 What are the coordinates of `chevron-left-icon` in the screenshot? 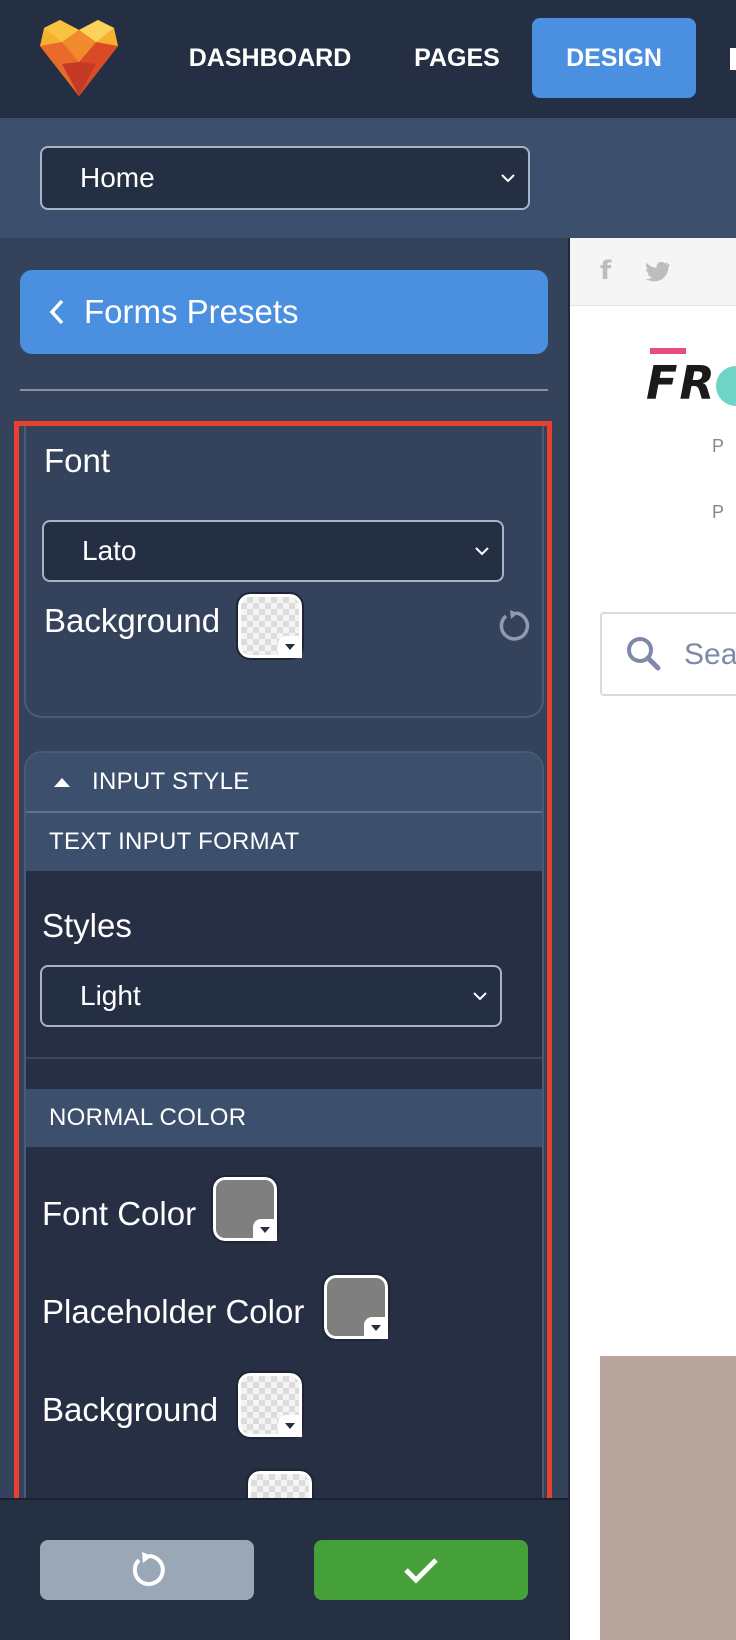 It's located at (56, 312).